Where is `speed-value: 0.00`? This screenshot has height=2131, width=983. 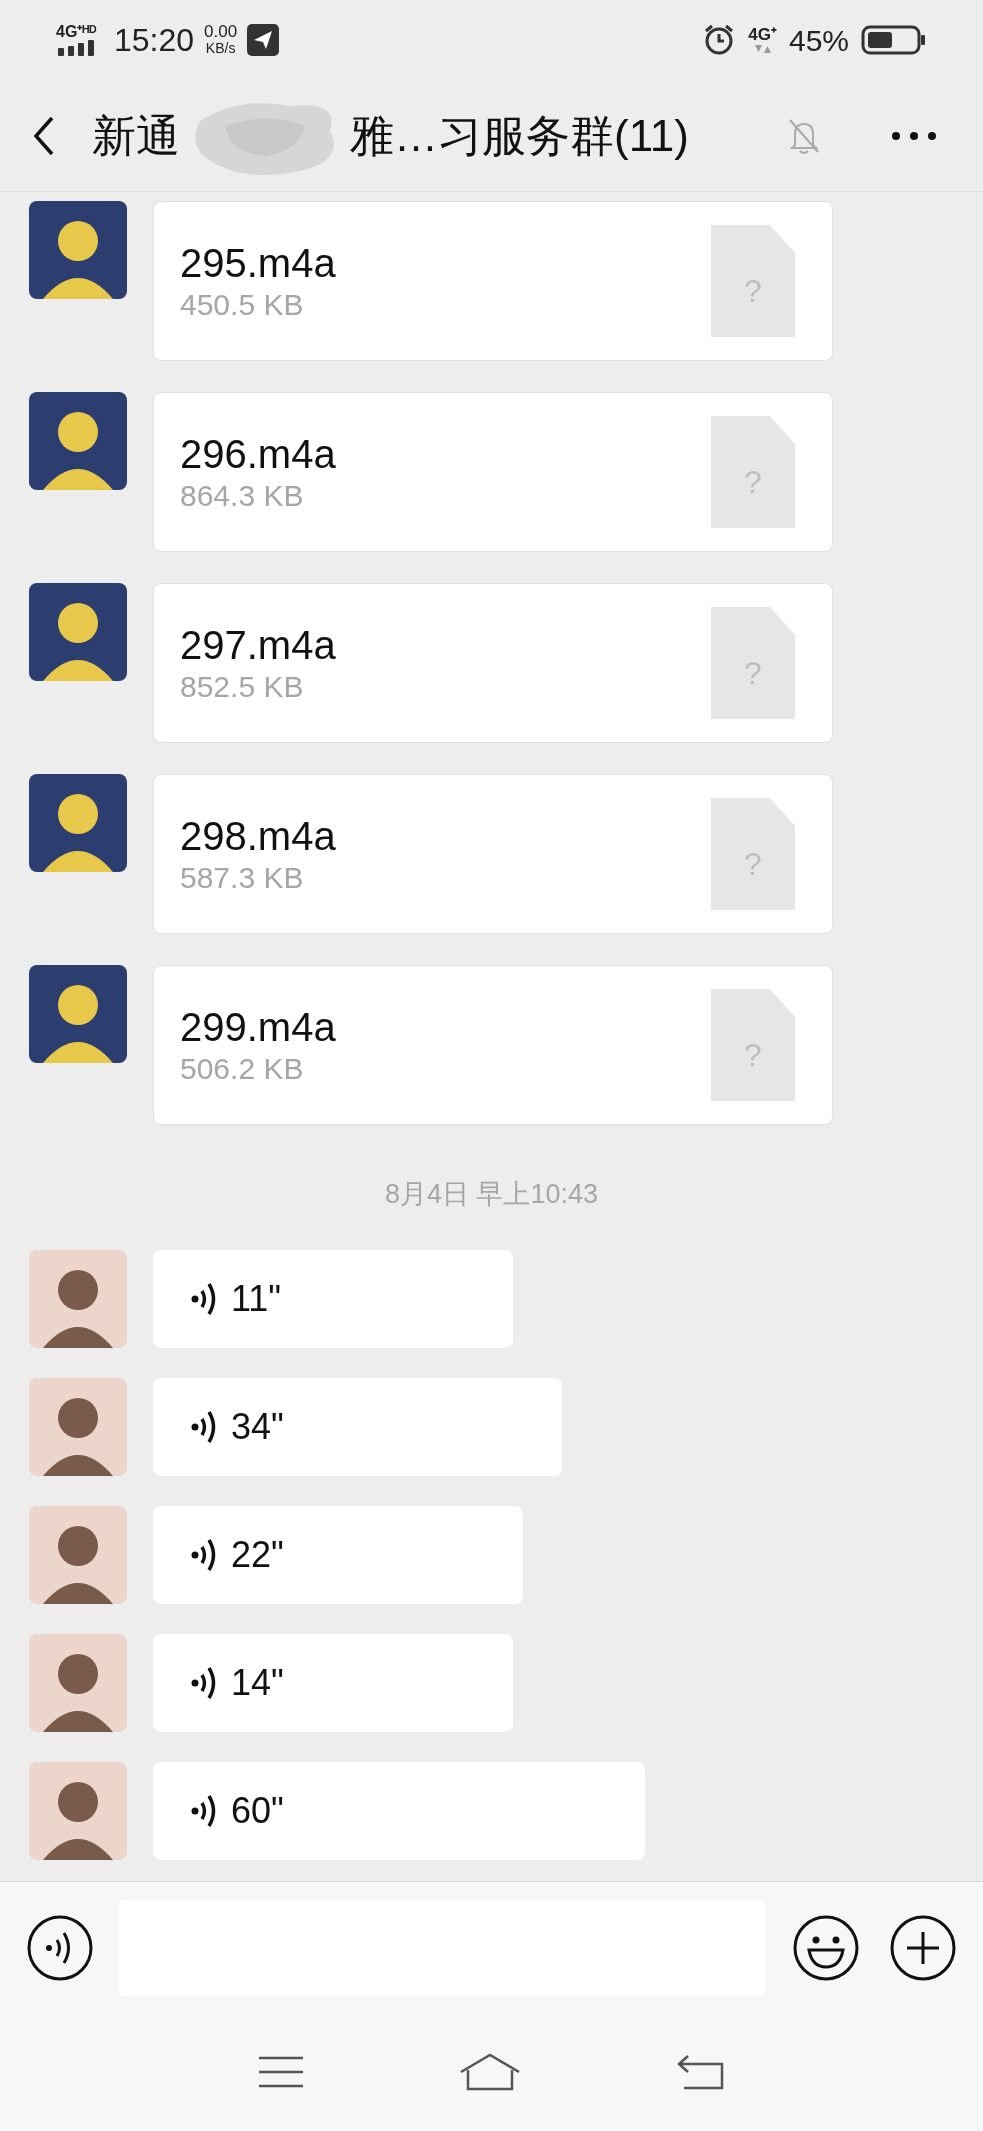 speed-value: 0.00 is located at coordinates (221, 31).